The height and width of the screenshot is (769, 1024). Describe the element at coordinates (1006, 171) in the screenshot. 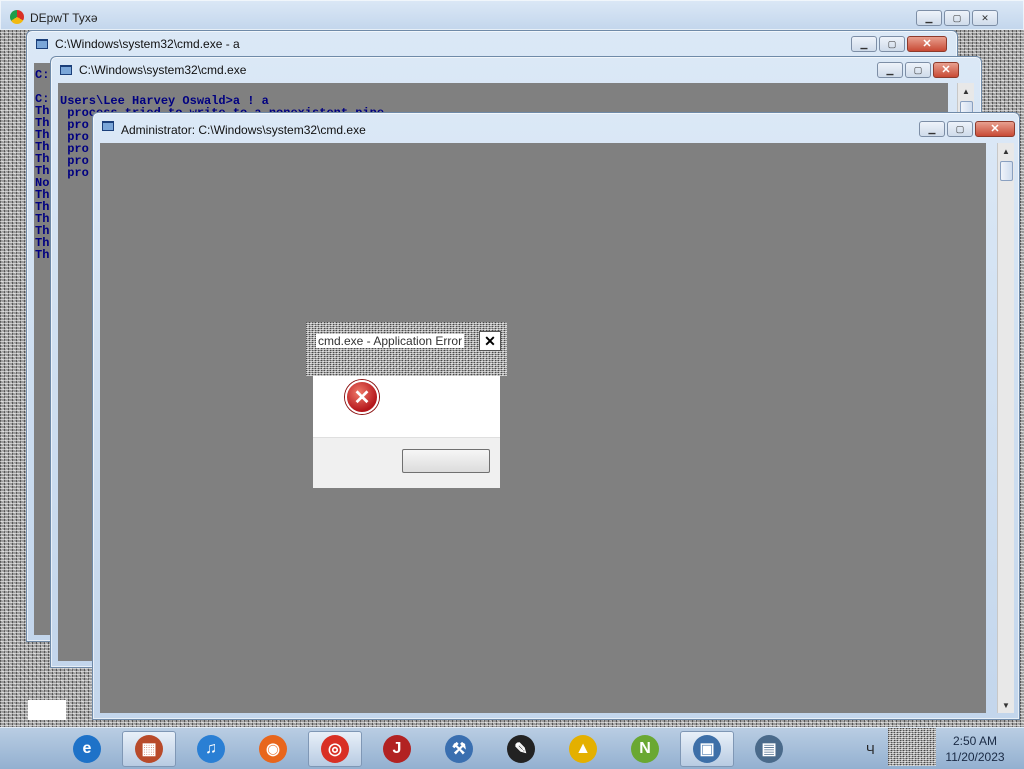

I see `scroll-thumb` at that location.